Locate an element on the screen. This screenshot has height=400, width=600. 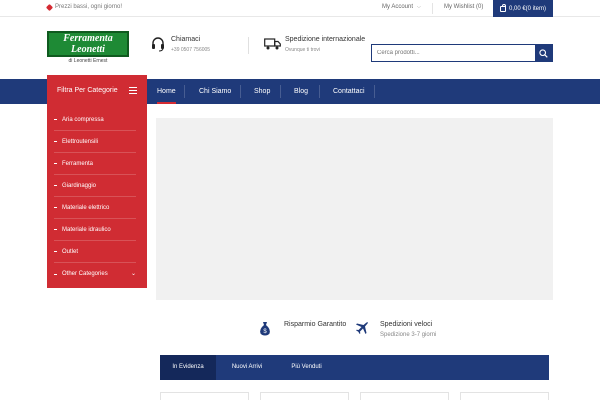
tab-nuovi-arrivi: Nuovi Arrivi is located at coordinates (247, 367).